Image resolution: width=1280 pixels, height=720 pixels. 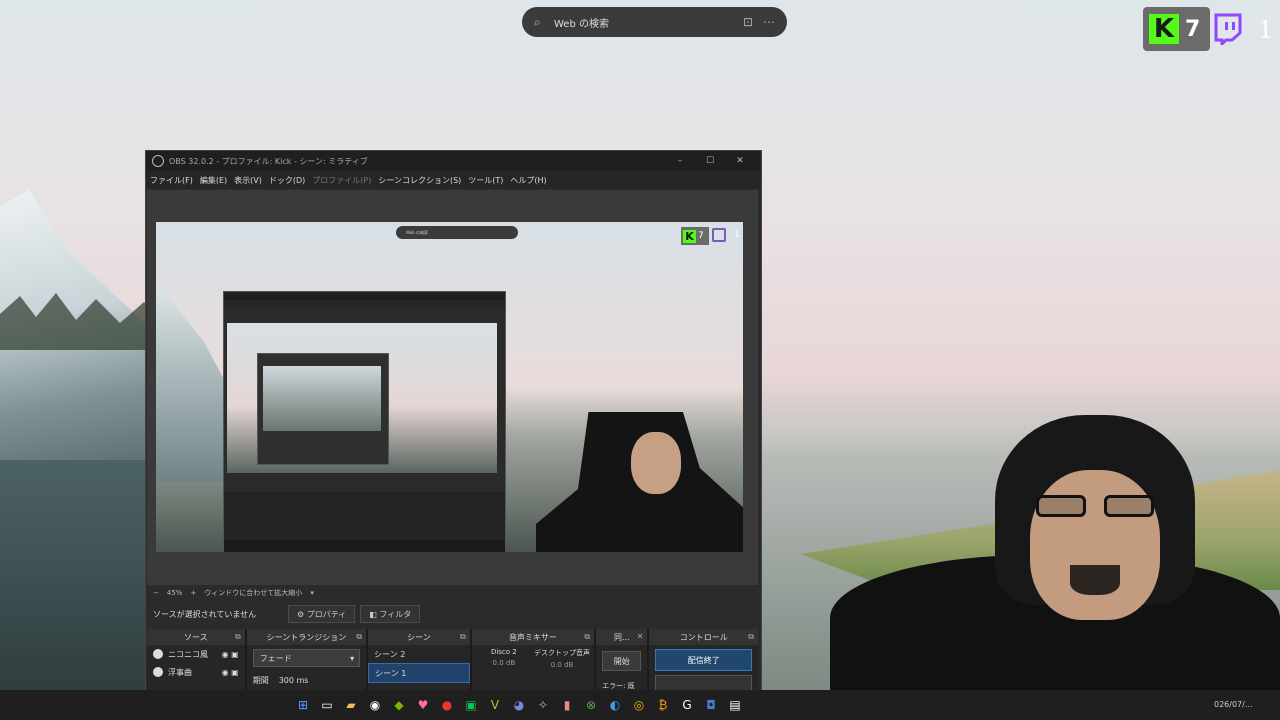 I want to click on record-button, so click(x=703, y=683).